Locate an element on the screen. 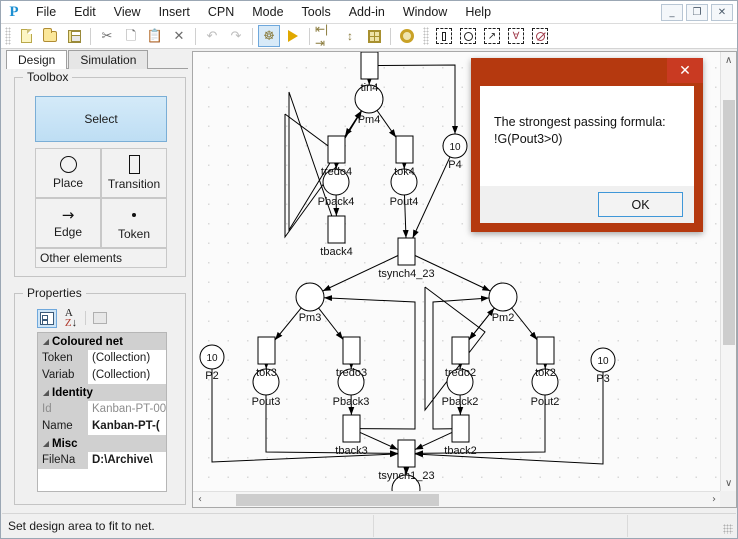 The height and width of the screenshot is (539, 738). align-vertical-icon: ↕ is located at coordinates (350, 36).